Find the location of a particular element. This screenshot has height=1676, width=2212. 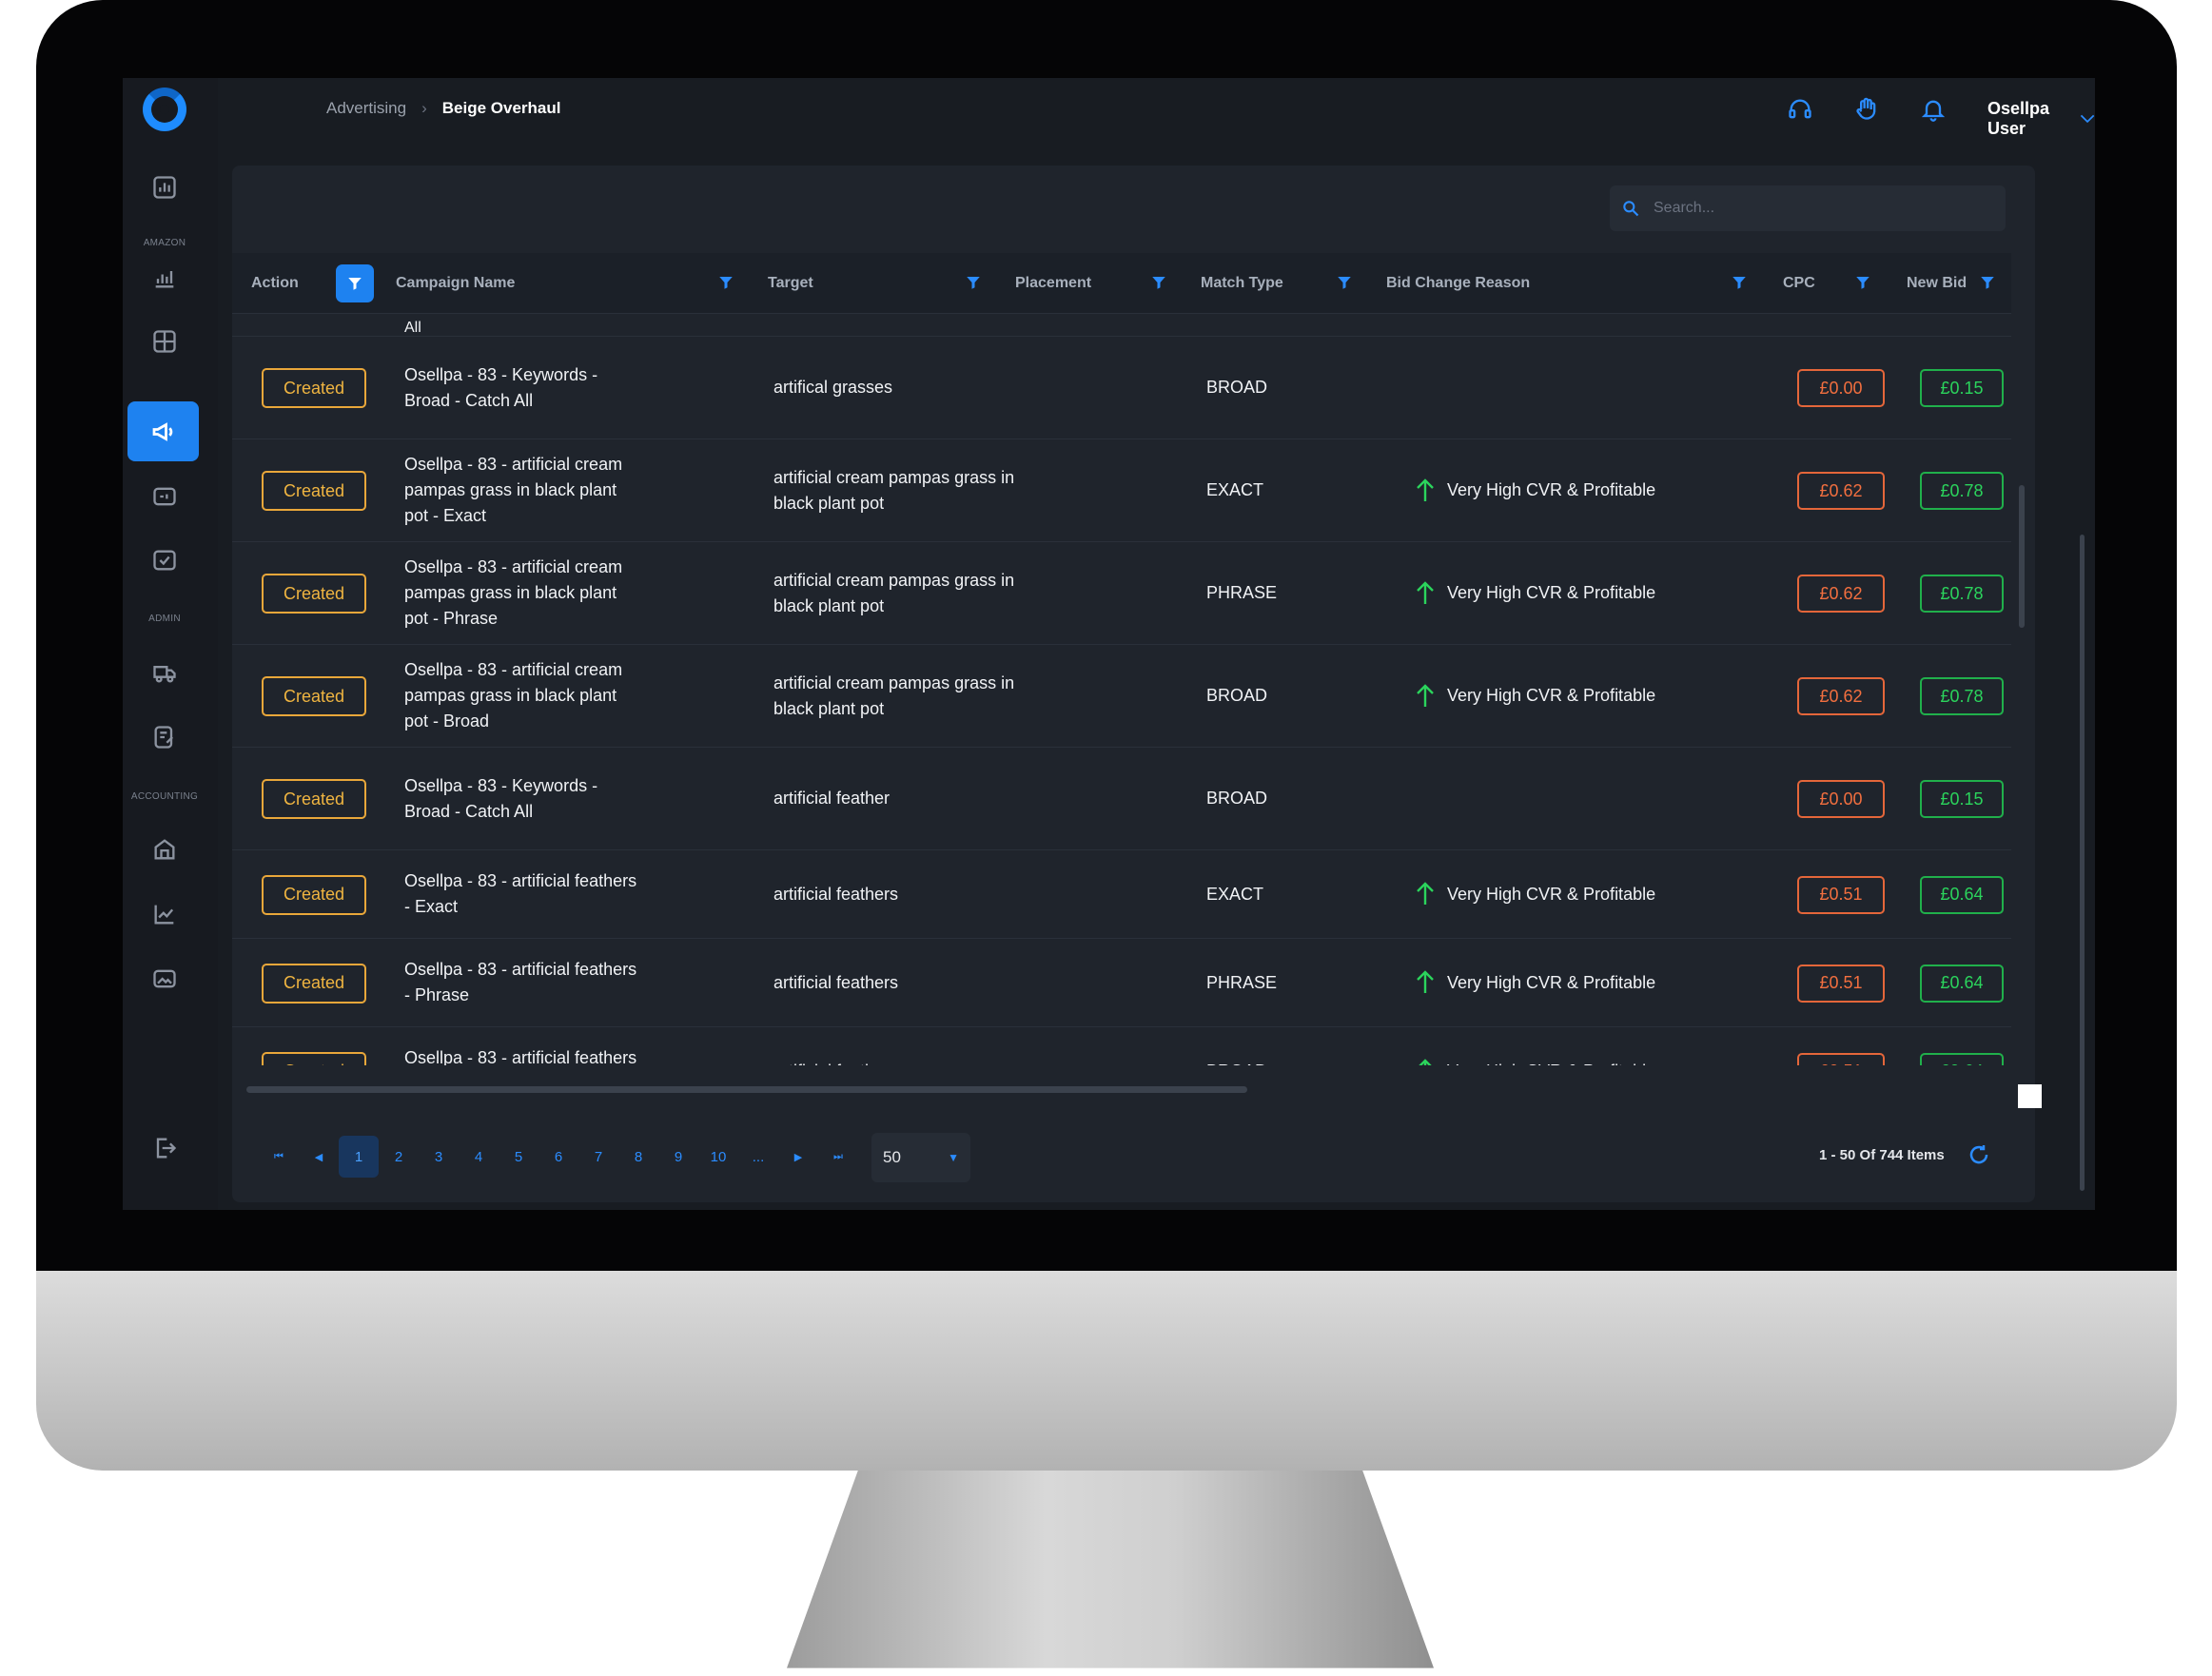

cpc-value: £0.00 is located at coordinates (1841, 799).